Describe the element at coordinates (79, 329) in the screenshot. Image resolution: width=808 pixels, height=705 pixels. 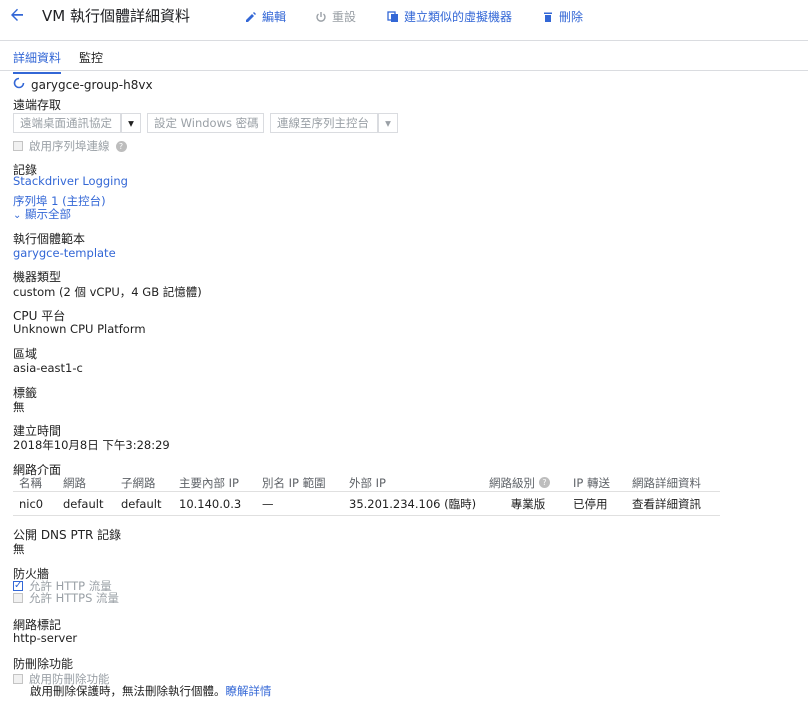
I see `cpu-platform-value: Unknown CPU Platform` at that location.